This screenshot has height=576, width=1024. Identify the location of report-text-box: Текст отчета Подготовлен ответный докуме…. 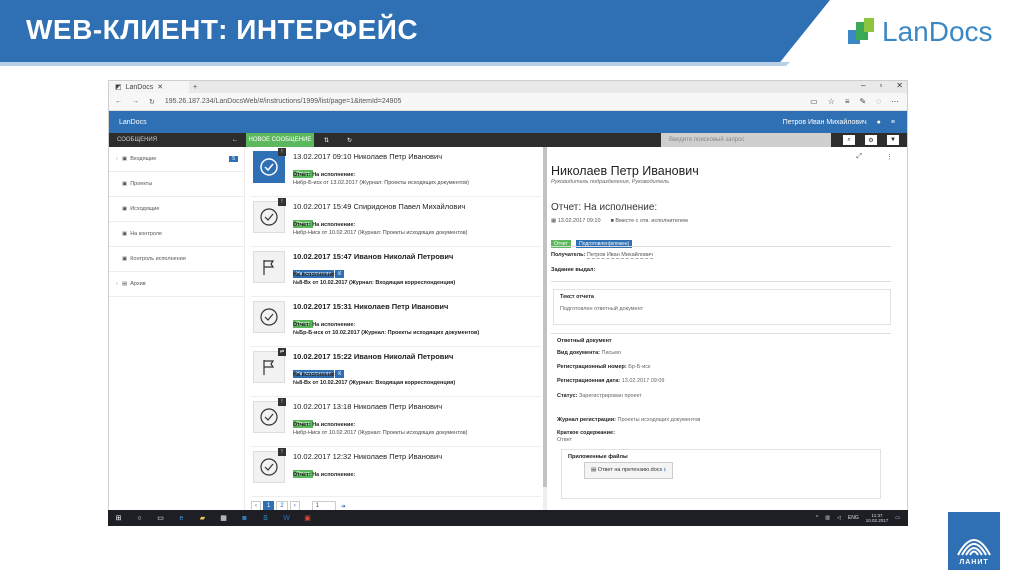
(722, 307).